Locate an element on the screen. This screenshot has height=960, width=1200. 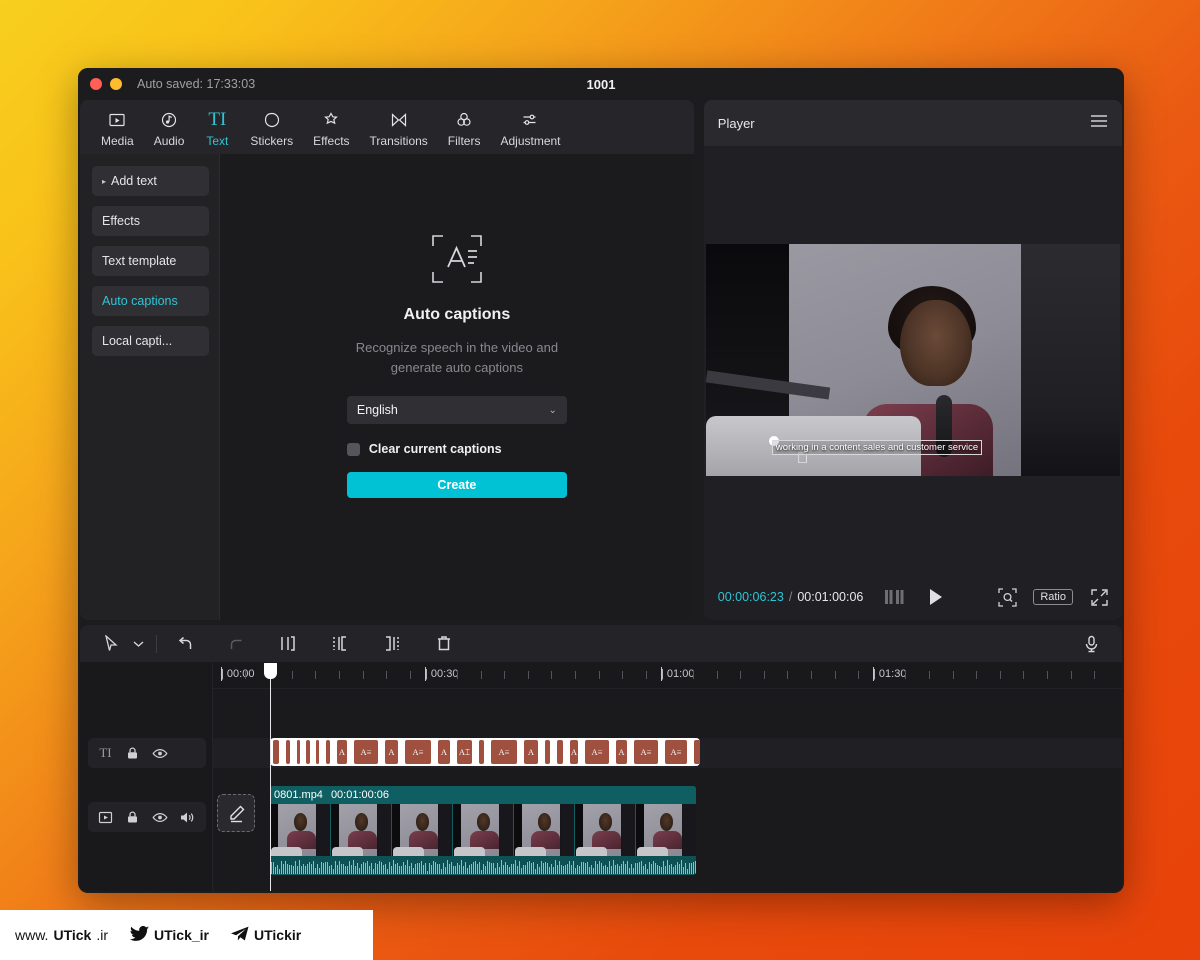
sidebar-item-add-text: ▸ Add text is located at coordinates (150, 181).